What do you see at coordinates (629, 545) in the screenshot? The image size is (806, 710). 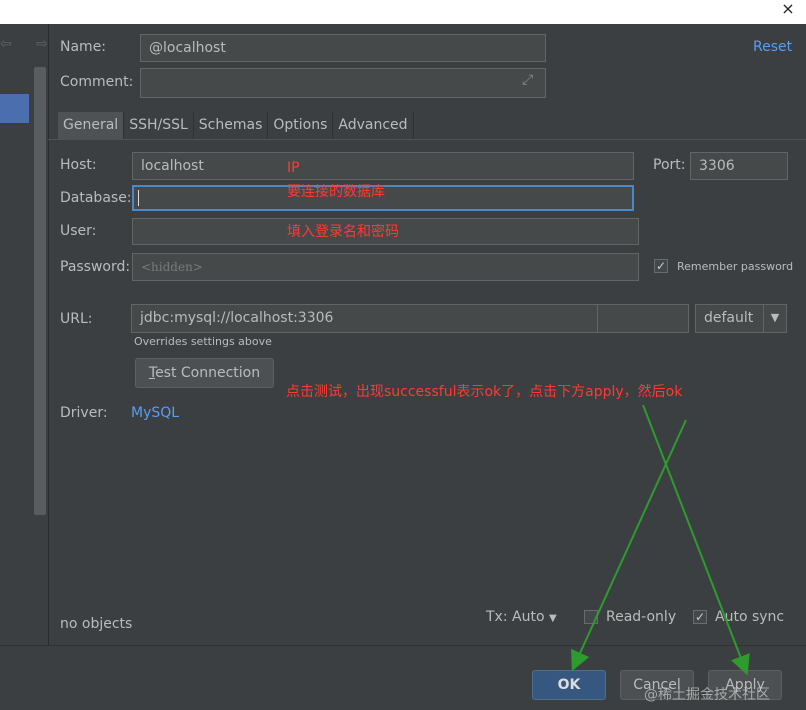 I see `arrow-to-ok` at bounding box center [629, 545].